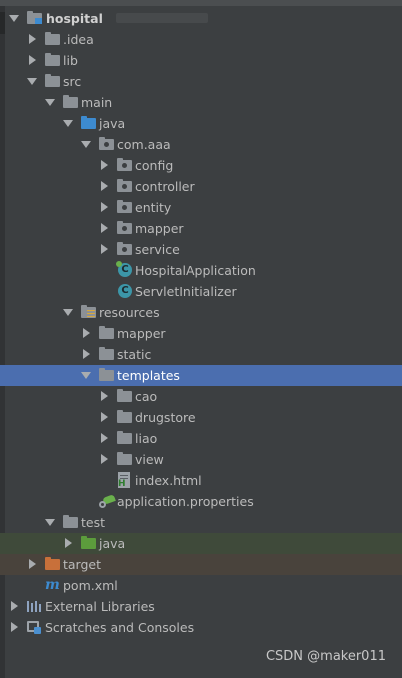 Image resolution: width=402 pixels, height=678 pixels. I want to click on tree-node-label: mapper, so click(159, 228).